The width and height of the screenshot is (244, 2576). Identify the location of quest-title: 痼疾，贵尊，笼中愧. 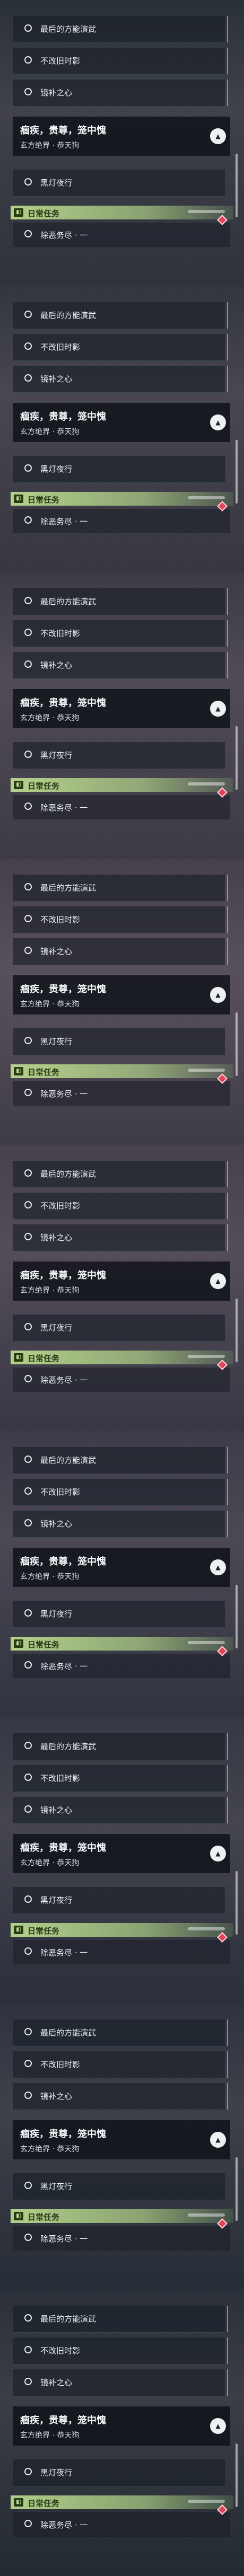
(63, 1561).